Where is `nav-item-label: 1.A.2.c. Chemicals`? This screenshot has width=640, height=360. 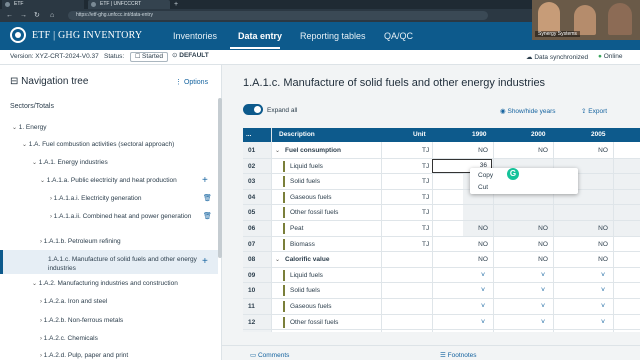 nav-item-label: 1.A.2.c. Chemicals is located at coordinates (70, 338).